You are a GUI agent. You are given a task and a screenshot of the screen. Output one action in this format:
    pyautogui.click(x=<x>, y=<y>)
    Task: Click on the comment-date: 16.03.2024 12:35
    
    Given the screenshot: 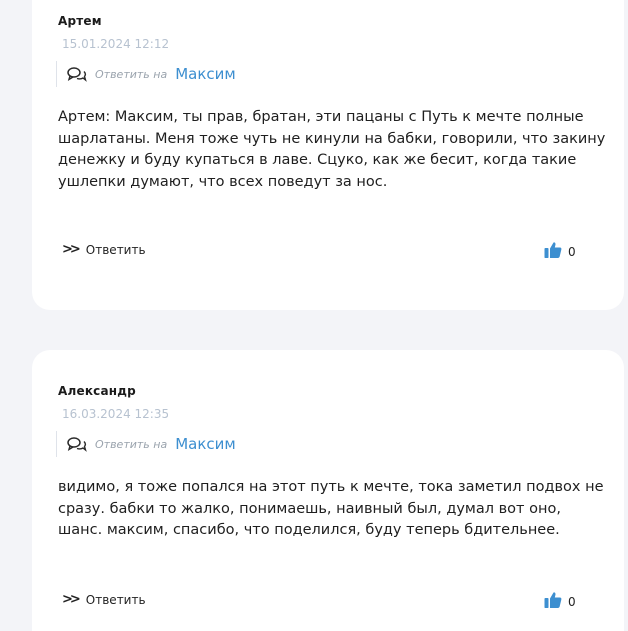 What is the action you would take?
    pyautogui.click(x=116, y=414)
    